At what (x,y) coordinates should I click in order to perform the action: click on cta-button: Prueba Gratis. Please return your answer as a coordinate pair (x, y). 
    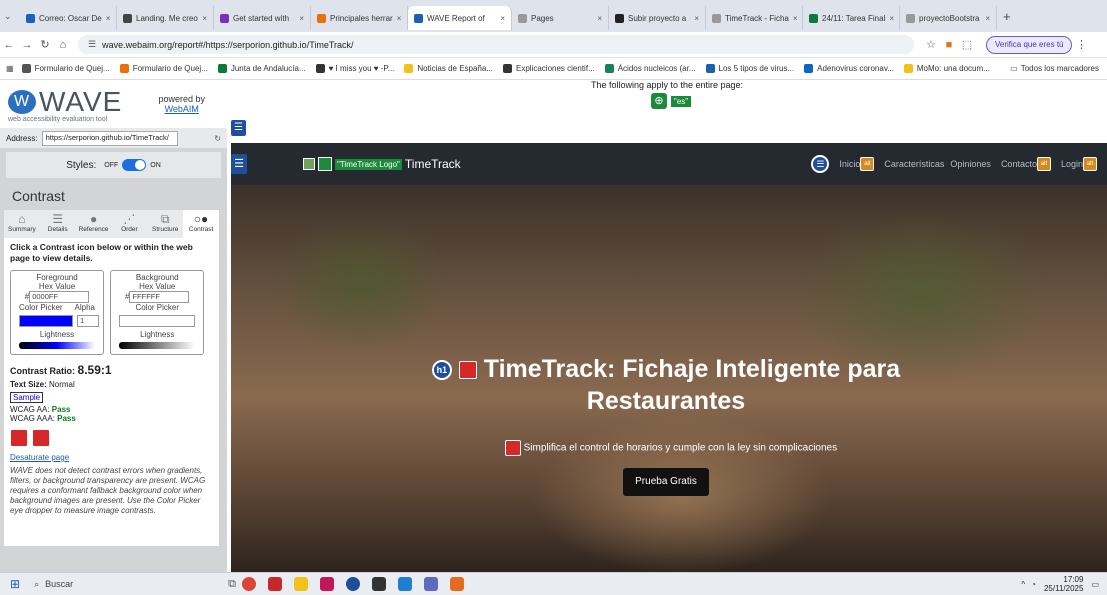
    Looking at the image, I should click on (666, 482).